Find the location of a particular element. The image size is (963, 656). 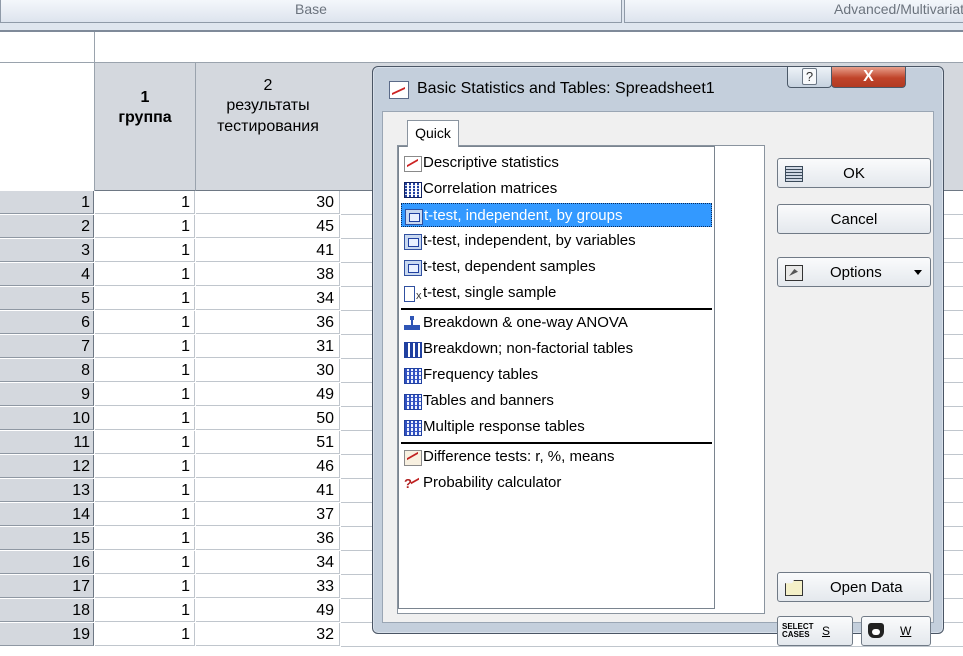

list-item: Probability calculator is located at coordinates (556, 483).